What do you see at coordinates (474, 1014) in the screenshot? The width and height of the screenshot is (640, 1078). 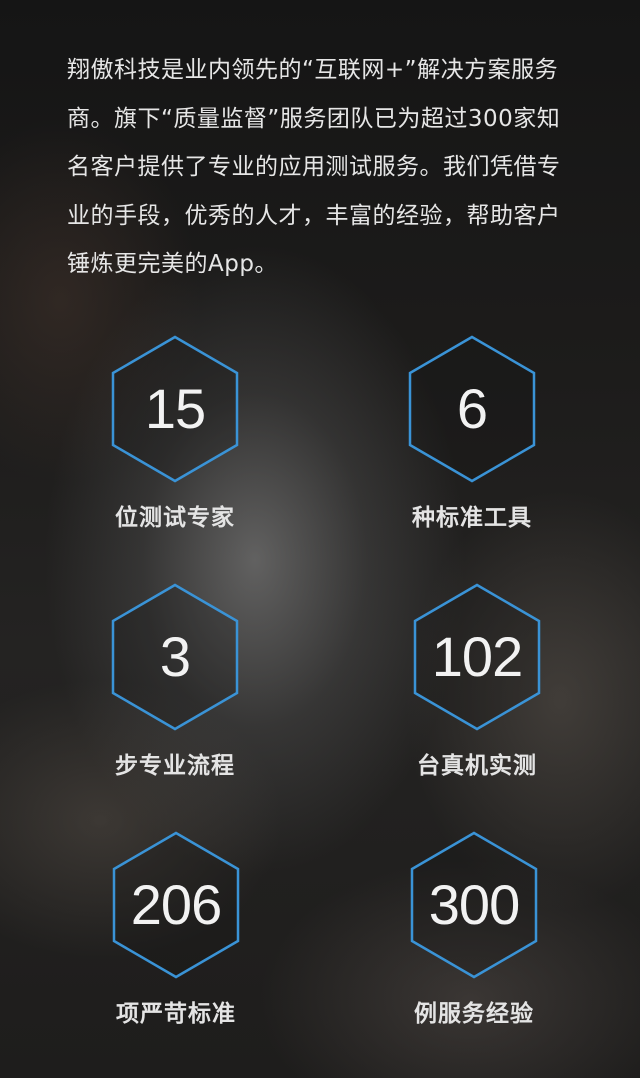 I see `stat-label: 例服务经验` at bounding box center [474, 1014].